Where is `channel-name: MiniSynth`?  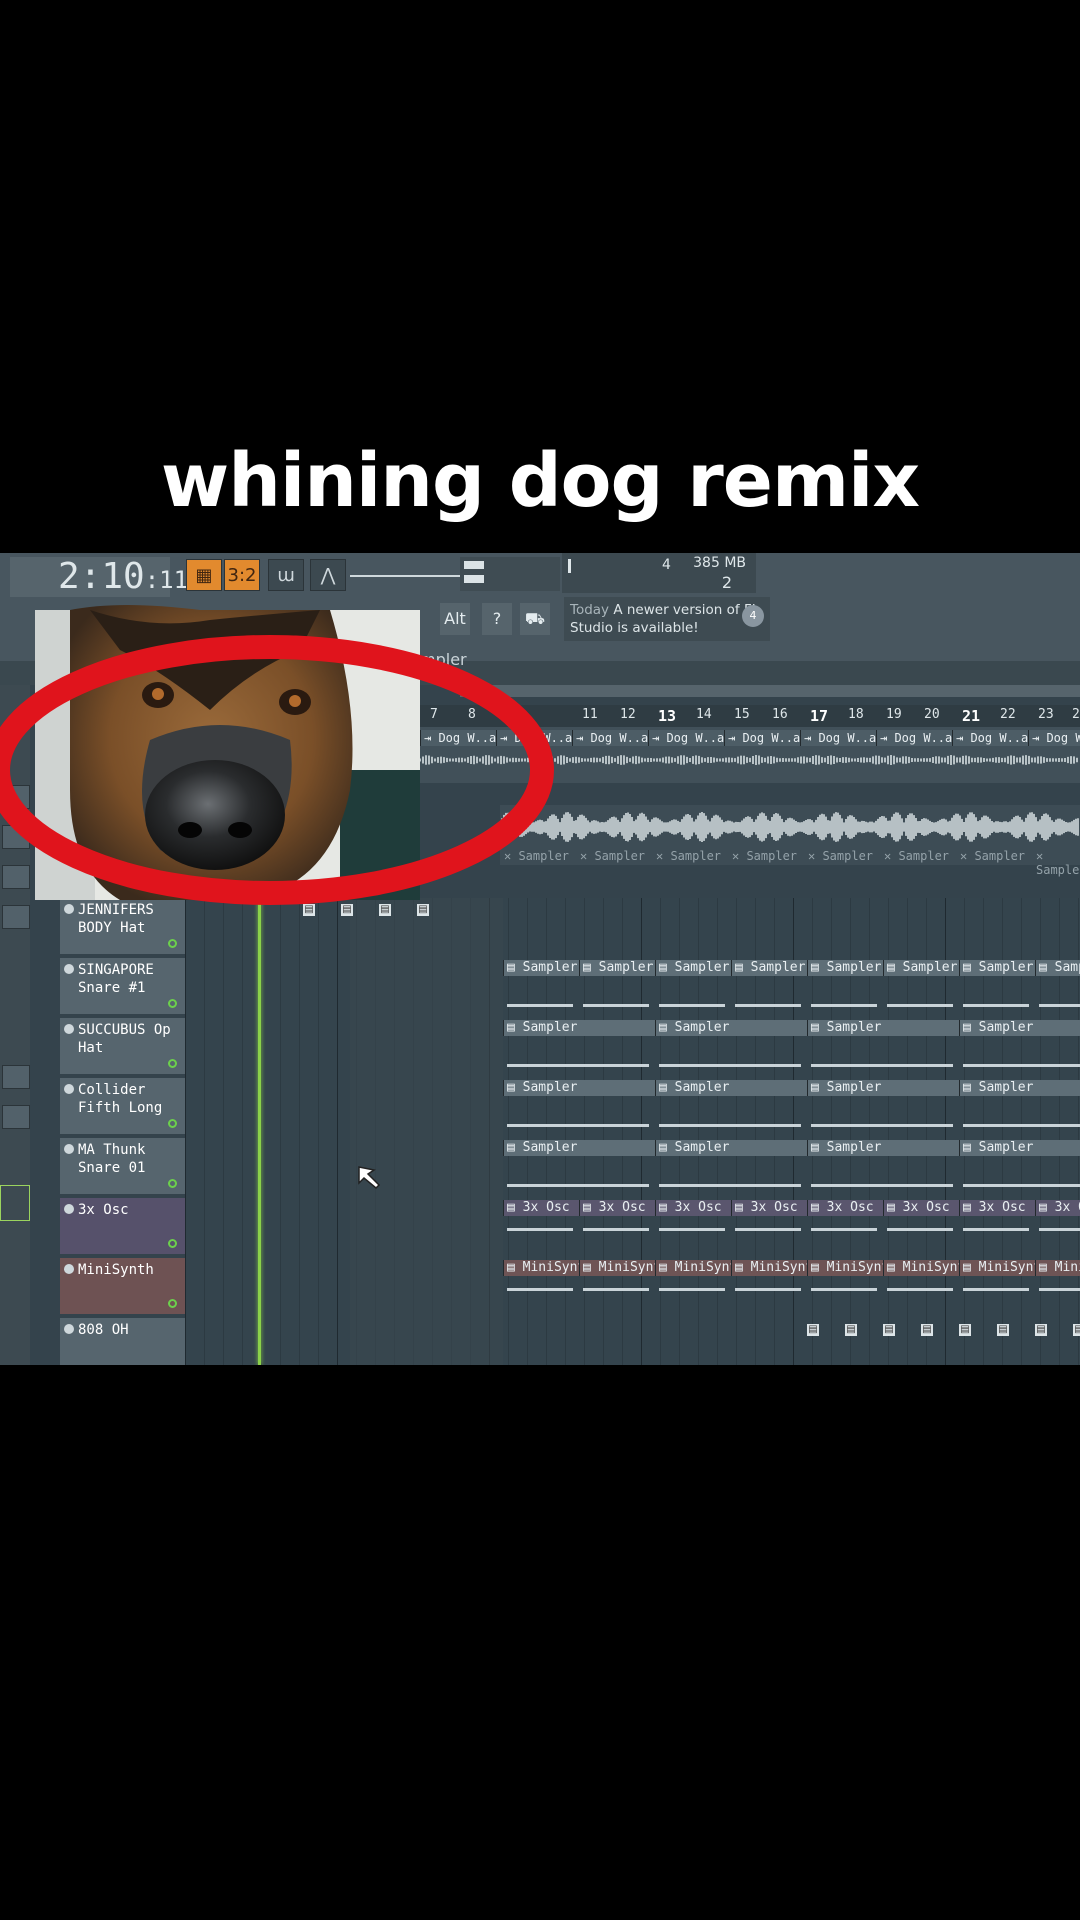
channel-name: MiniSynth is located at coordinates (116, 1270).